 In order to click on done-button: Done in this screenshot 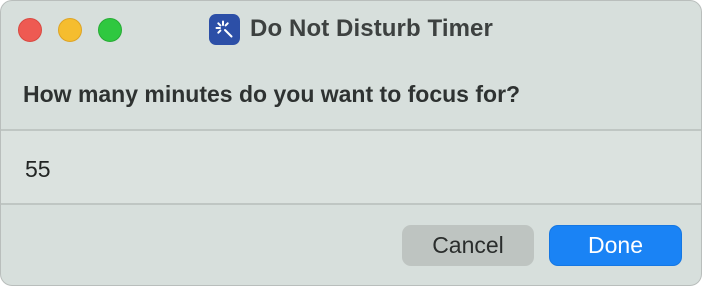, I will do `click(615, 245)`.